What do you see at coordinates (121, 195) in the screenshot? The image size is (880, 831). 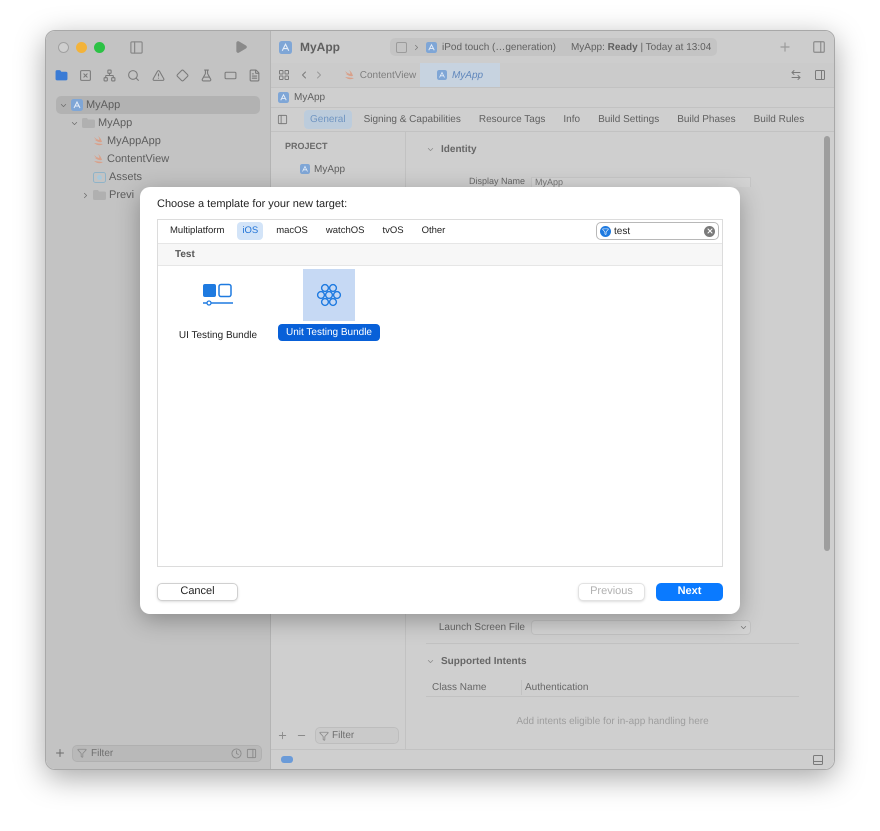 I see `tree-label: Previ` at bounding box center [121, 195].